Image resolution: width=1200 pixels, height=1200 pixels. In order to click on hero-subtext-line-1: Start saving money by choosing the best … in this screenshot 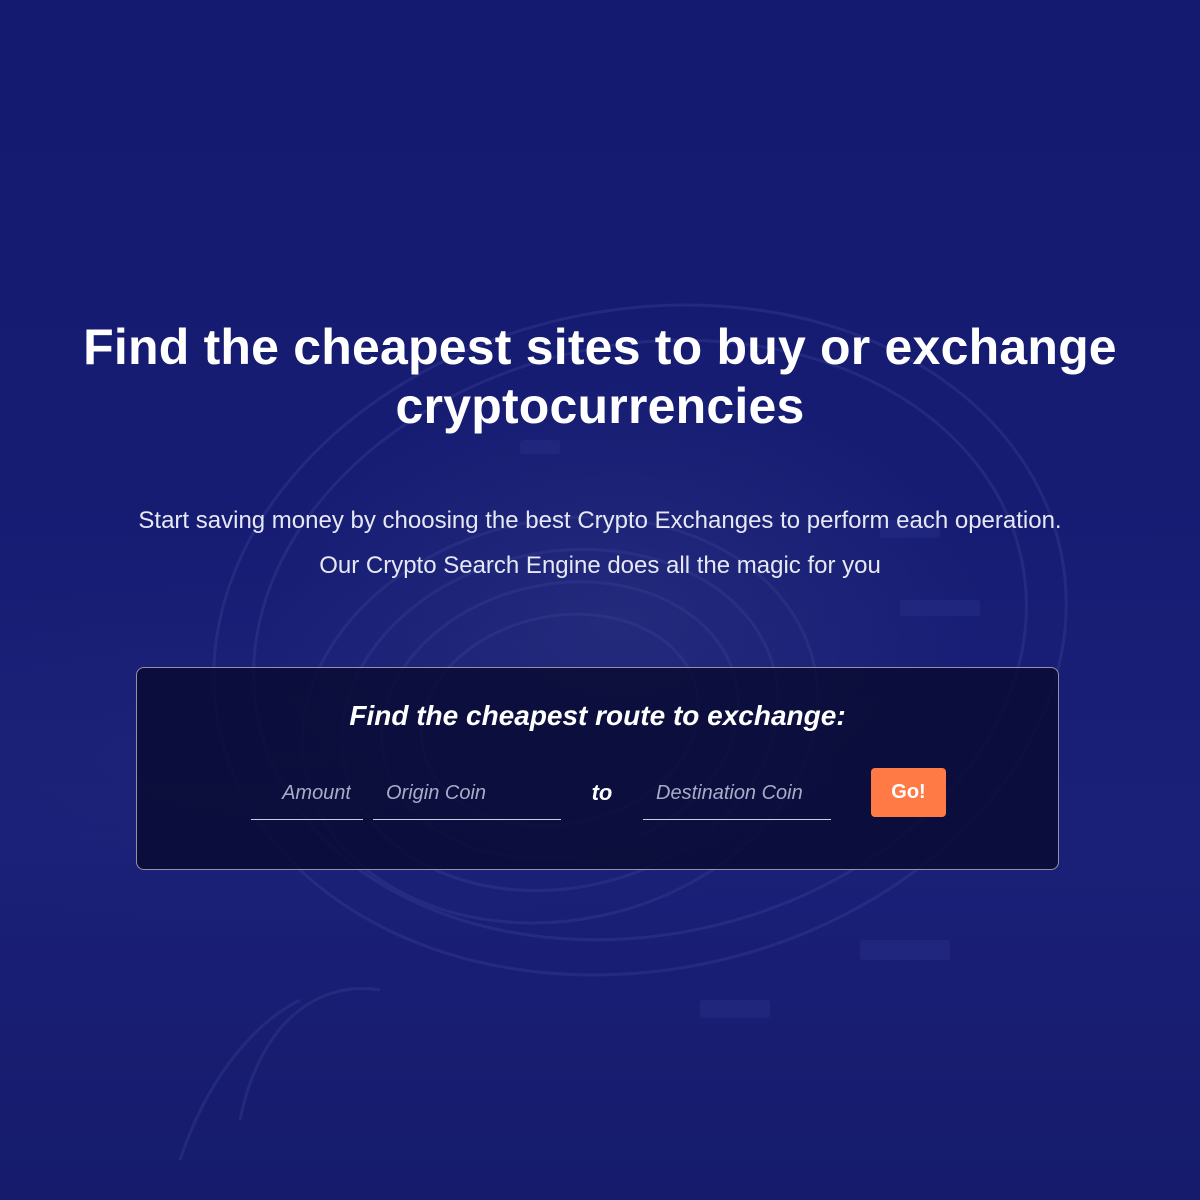, I will do `click(600, 520)`.